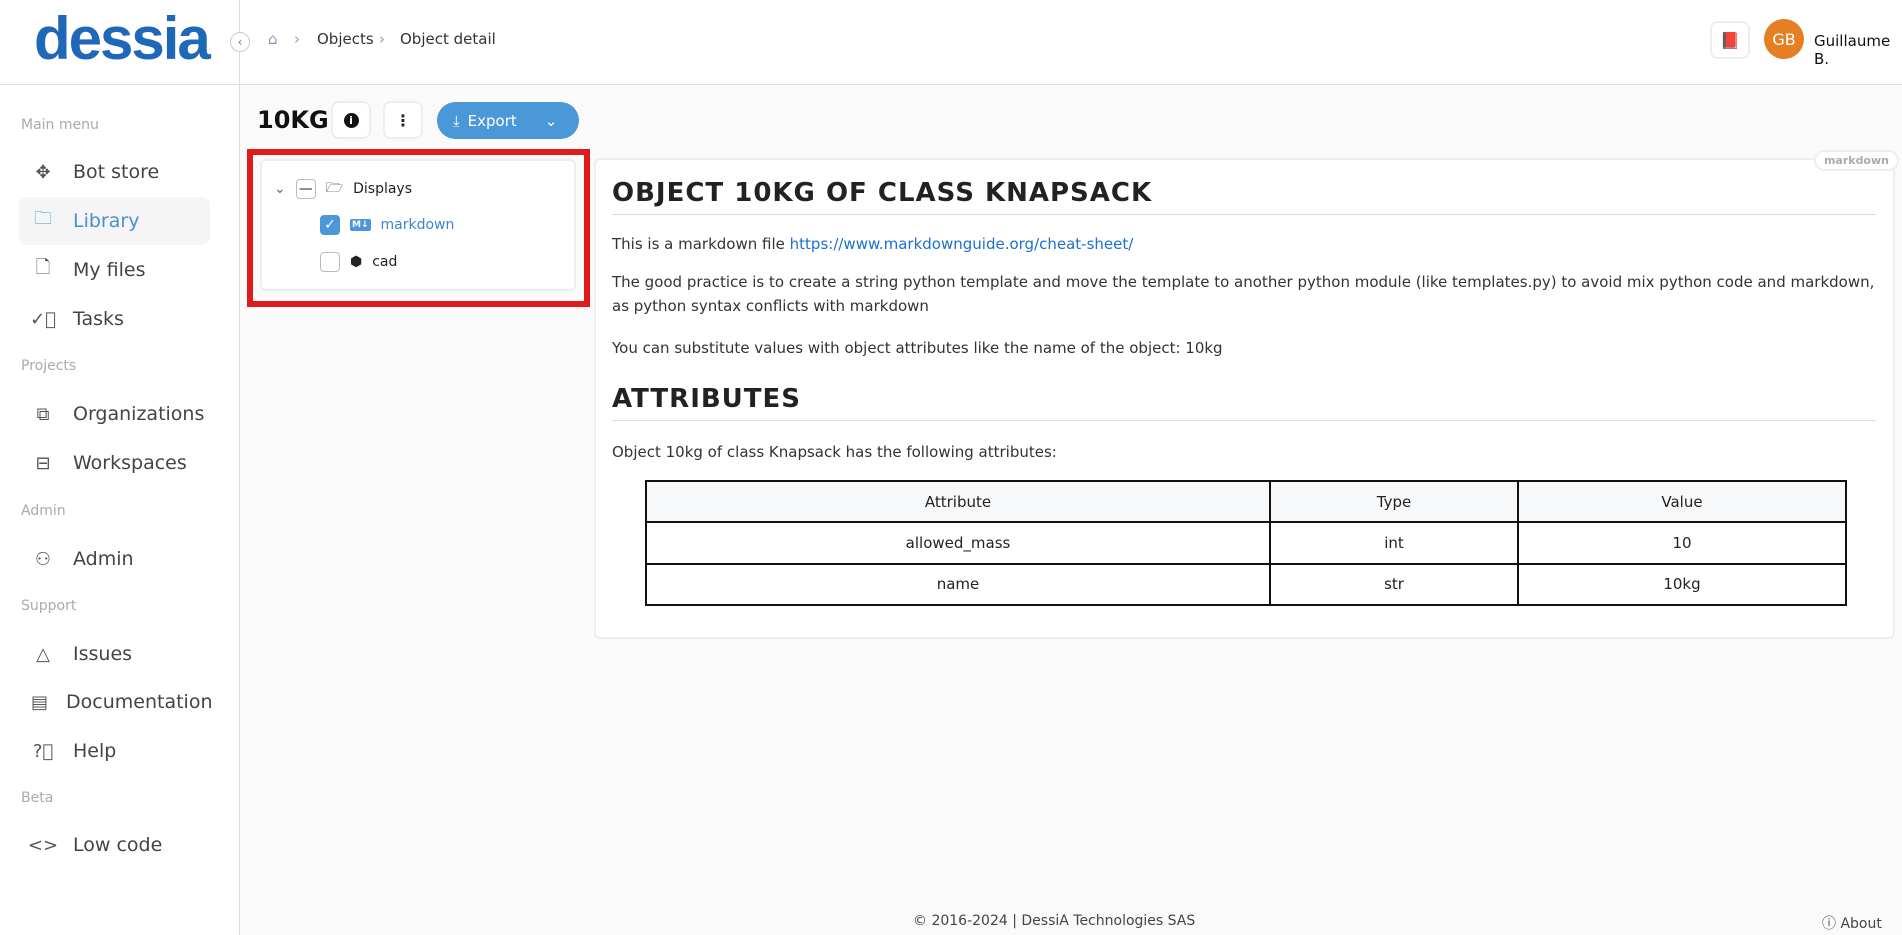  What do you see at coordinates (118, 845) in the screenshot?
I see `label: Low code` at bounding box center [118, 845].